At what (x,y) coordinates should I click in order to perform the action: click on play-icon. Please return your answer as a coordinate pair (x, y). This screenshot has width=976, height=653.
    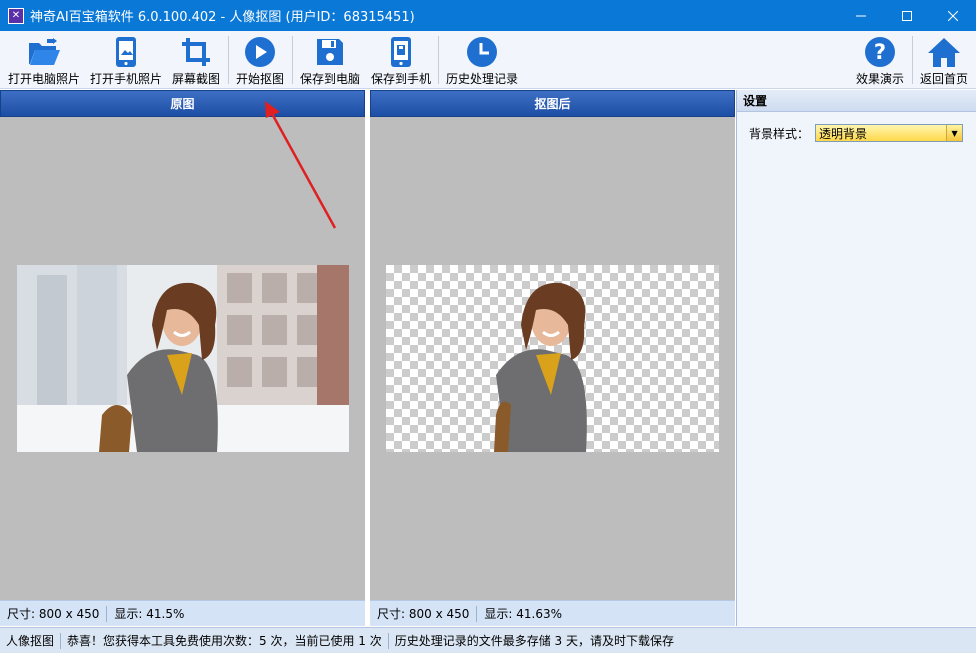
    Looking at the image, I should click on (260, 52).